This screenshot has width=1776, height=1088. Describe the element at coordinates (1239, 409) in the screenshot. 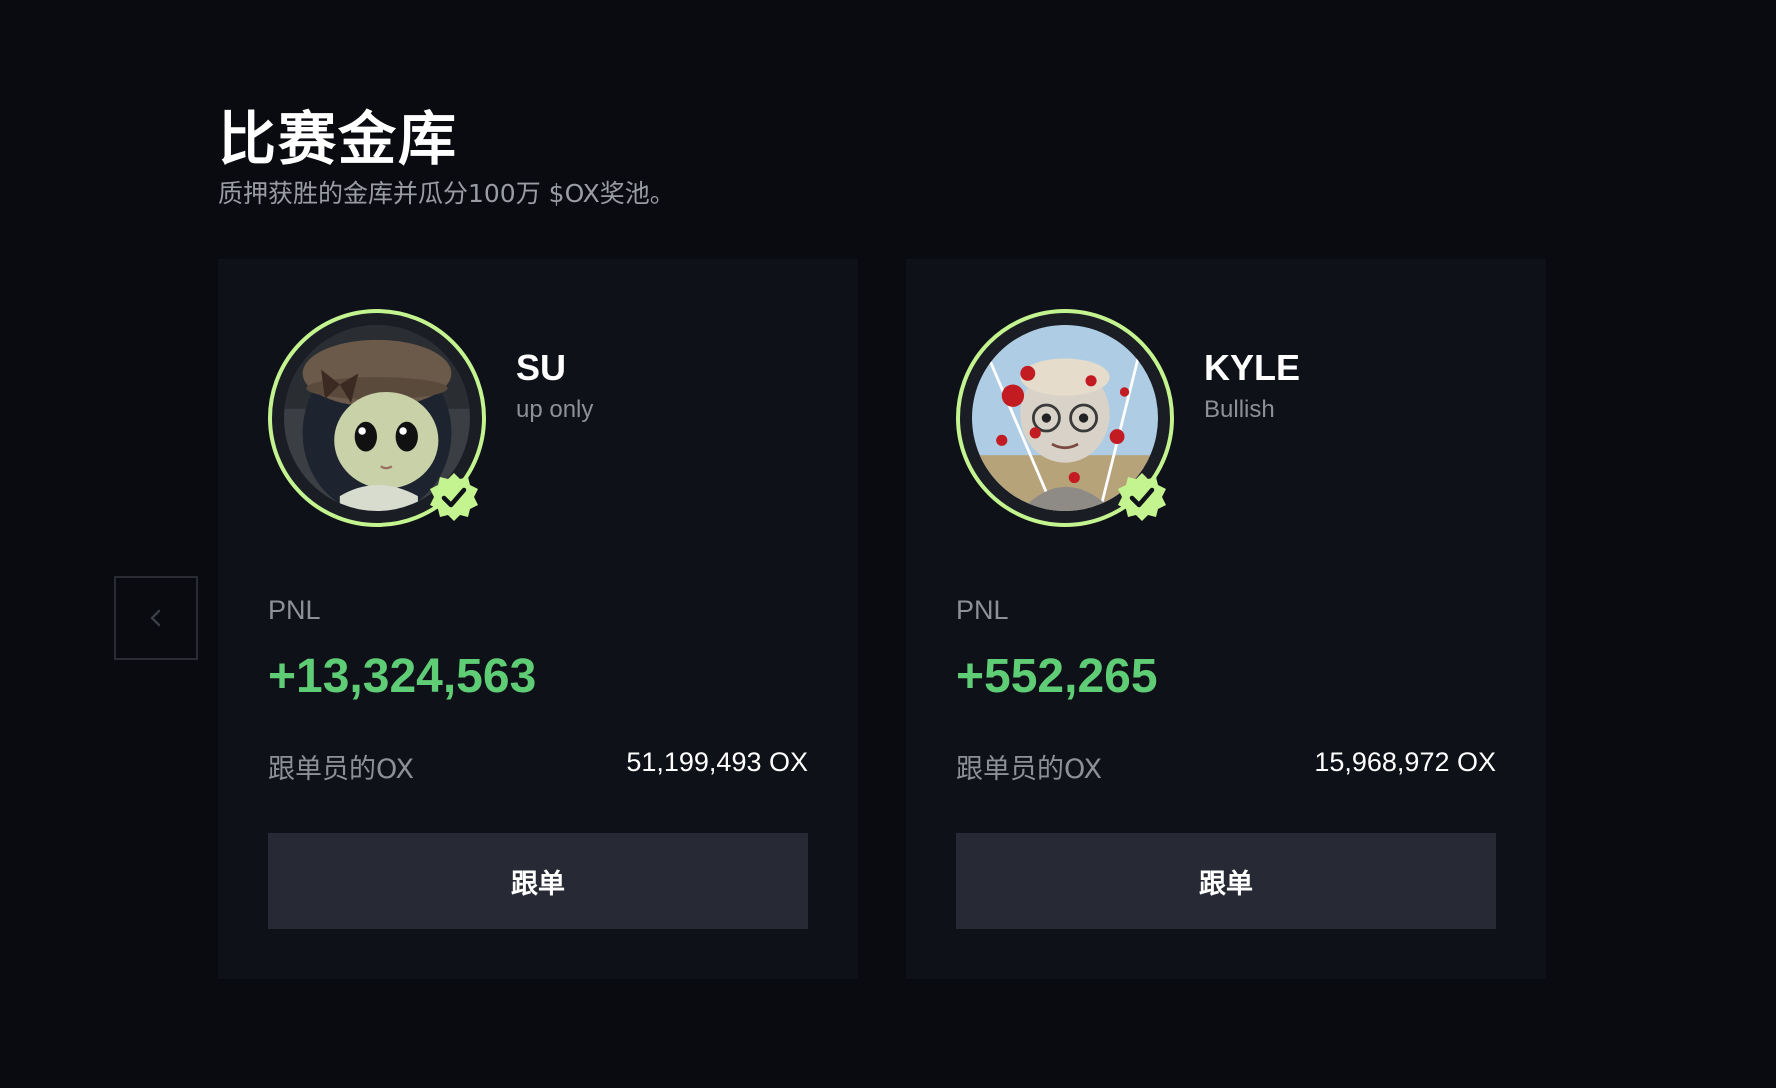

I see `vault-tagline: Bullish` at that location.